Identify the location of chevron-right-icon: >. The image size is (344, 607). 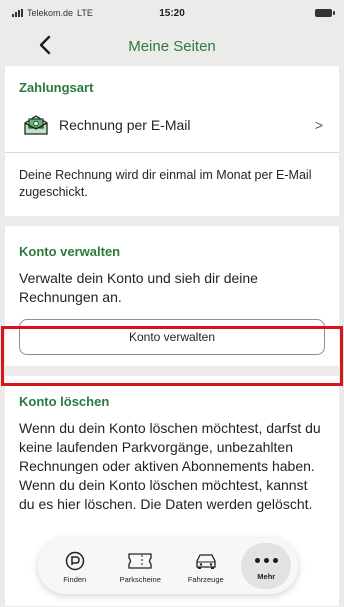
(318, 125).